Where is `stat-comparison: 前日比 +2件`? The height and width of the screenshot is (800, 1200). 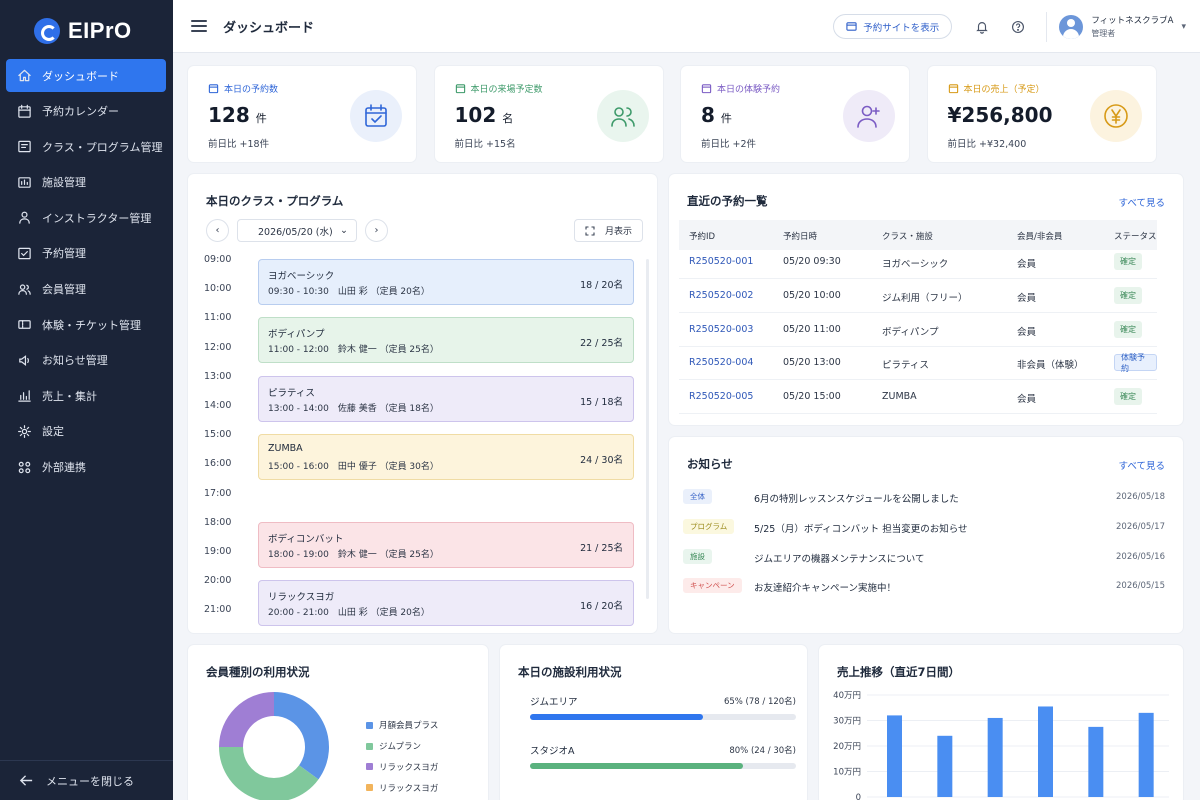 stat-comparison: 前日比 +2件 is located at coordinates (729, 144).